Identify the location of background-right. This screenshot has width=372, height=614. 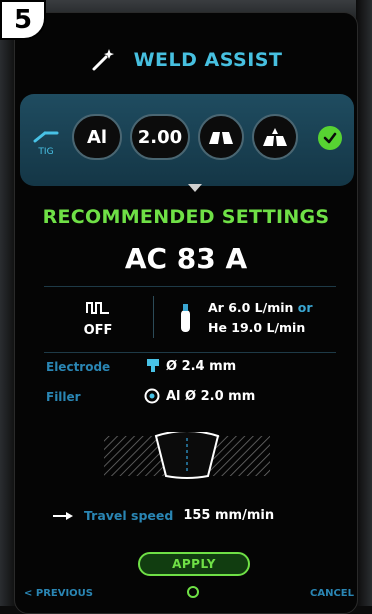
(364, 303).